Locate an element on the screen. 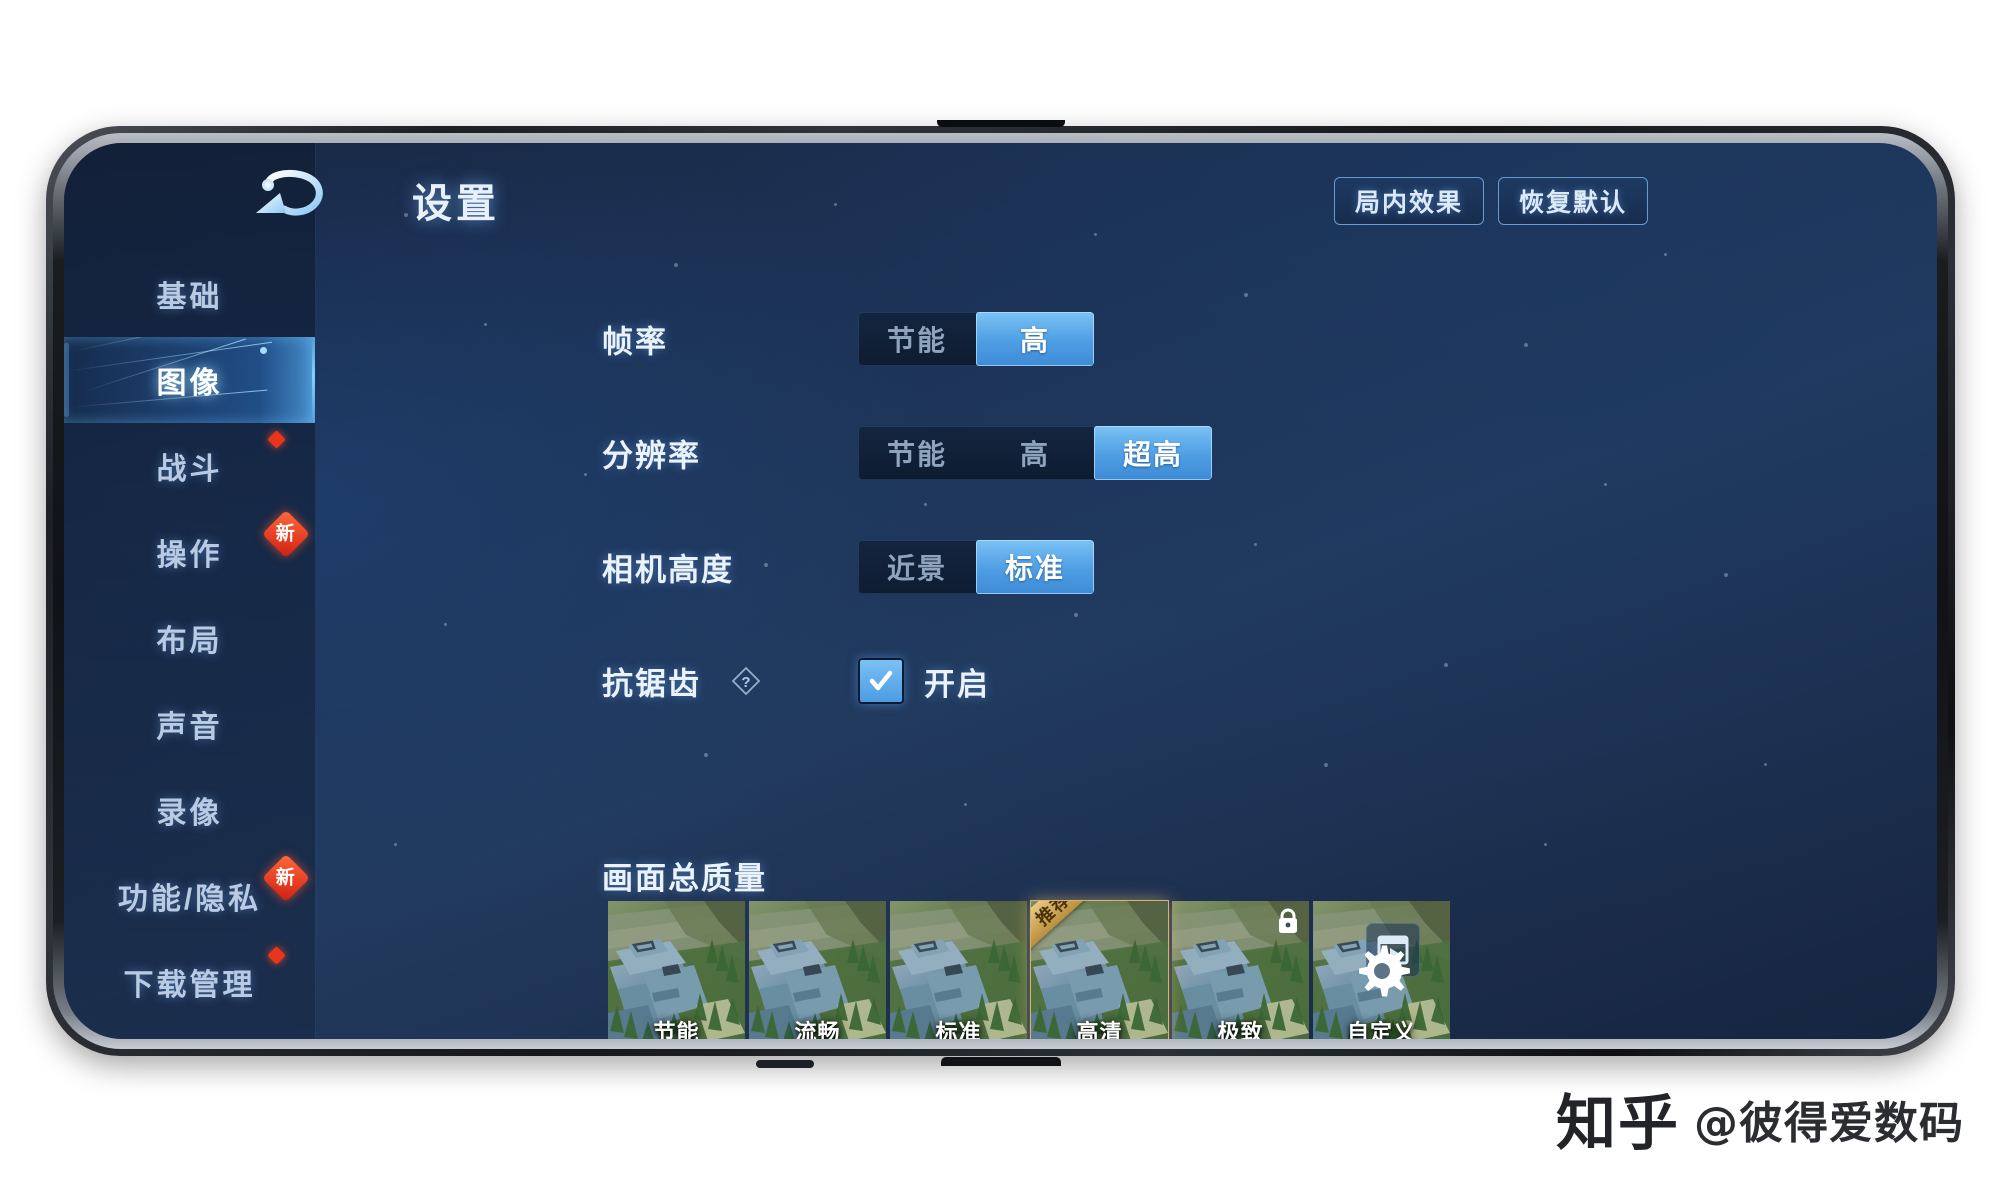 This screenshot has width=2000, height=1200. sidebar-item-list: 基础 图像 战斗 操作新布局 声音 录像 功能/隐私新下载管理 is located at coordinates (189, 638).